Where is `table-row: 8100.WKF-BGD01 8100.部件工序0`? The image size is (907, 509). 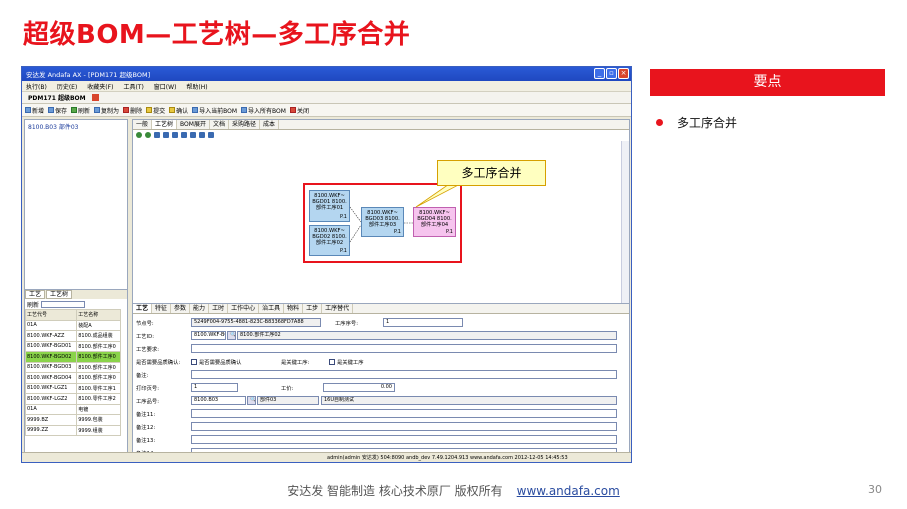
table-row: 8100.WKF-BGD01 8100.部件工序0 is located at coordinates (72, 346).